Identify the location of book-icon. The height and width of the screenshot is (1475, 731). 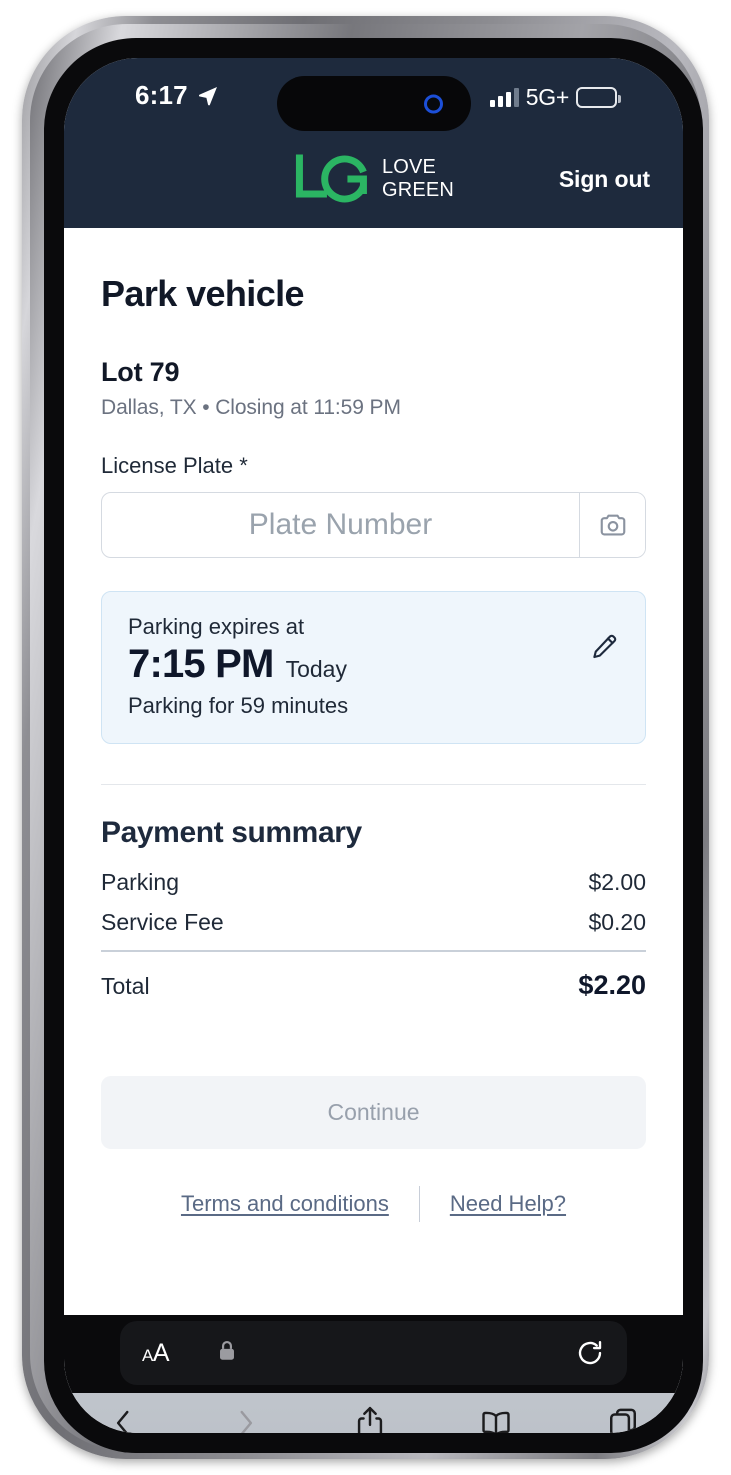
(496, 1422).